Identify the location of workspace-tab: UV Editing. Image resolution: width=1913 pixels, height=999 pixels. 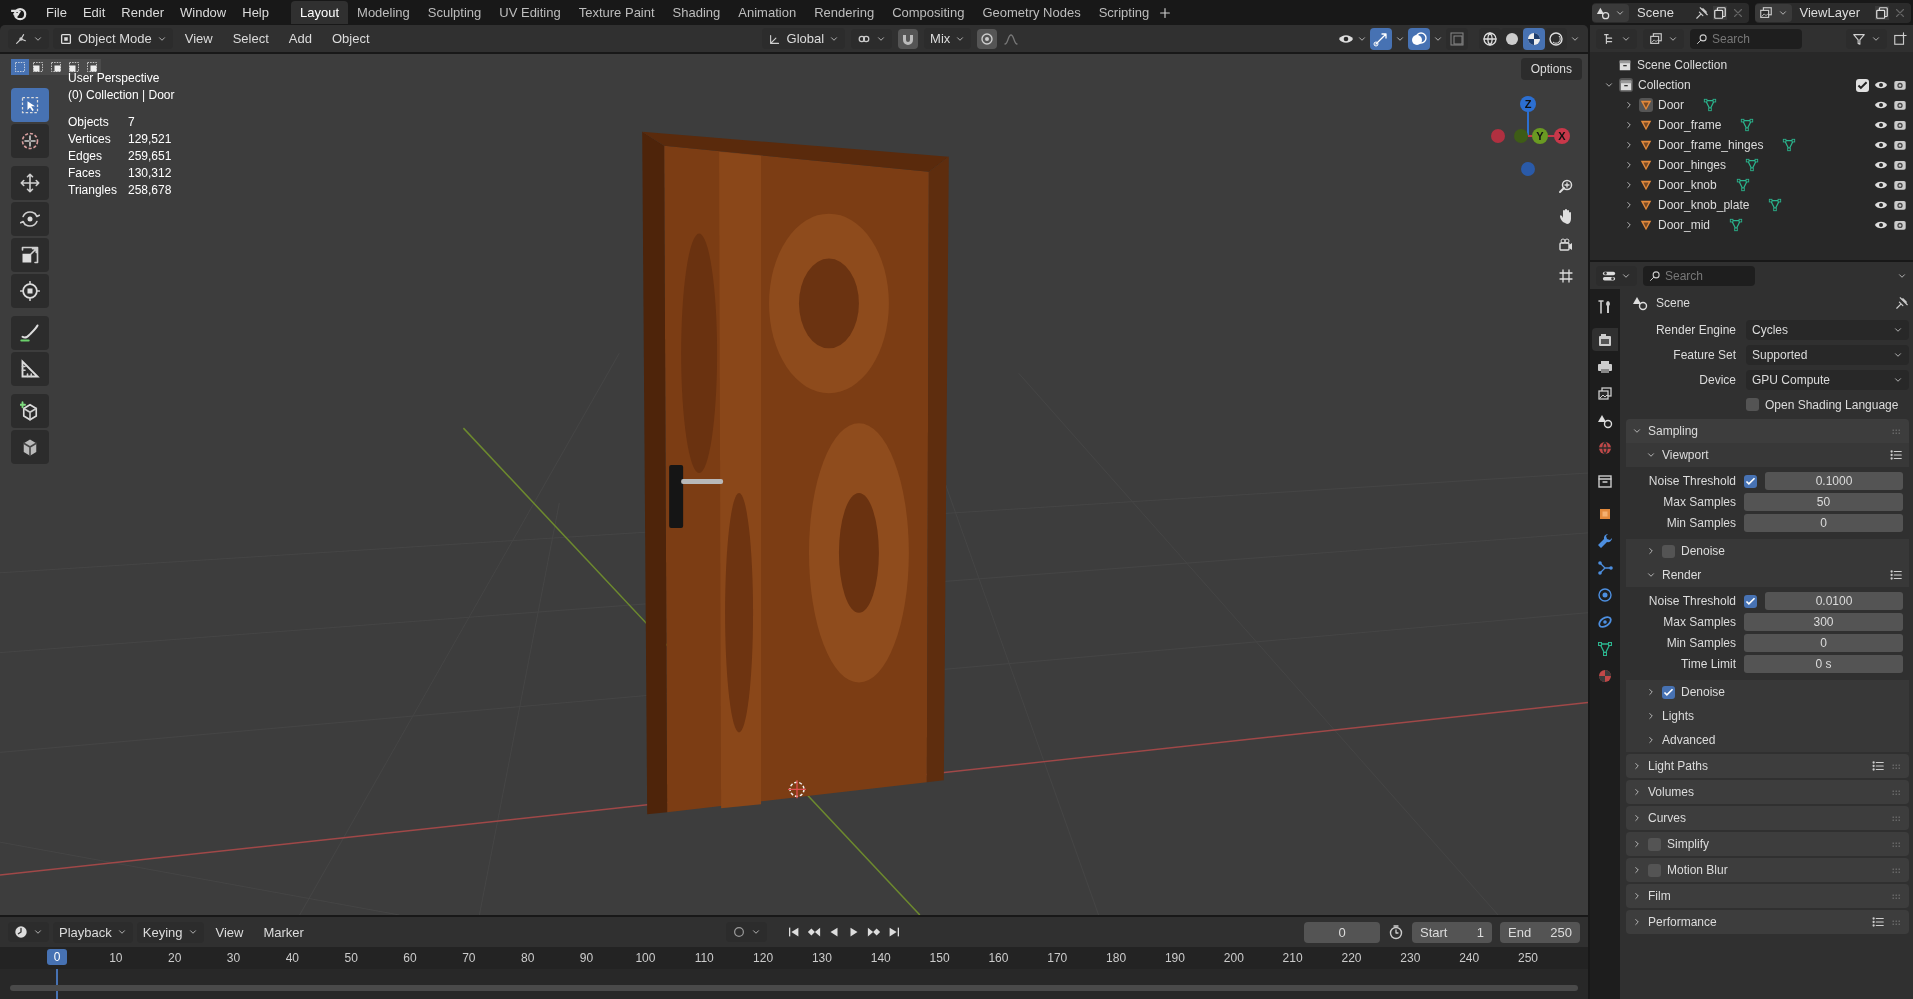
(530, 12).